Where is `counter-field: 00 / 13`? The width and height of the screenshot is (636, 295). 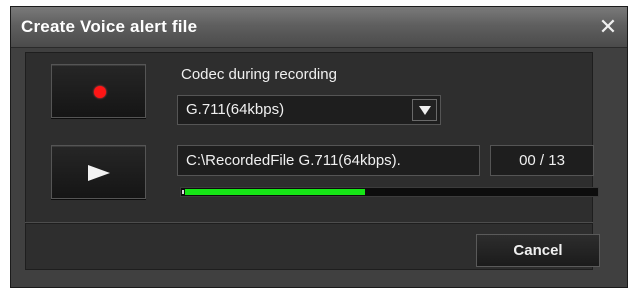
counter-field: 00 / 13 is located at coordinates (542, 160).